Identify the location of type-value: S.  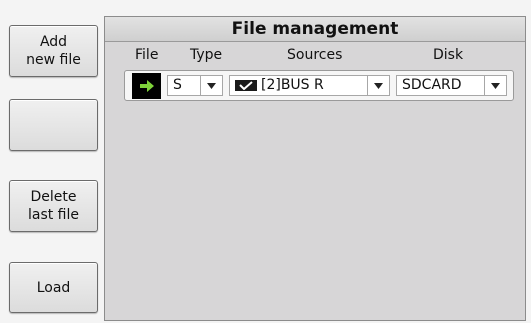
(177, 85).